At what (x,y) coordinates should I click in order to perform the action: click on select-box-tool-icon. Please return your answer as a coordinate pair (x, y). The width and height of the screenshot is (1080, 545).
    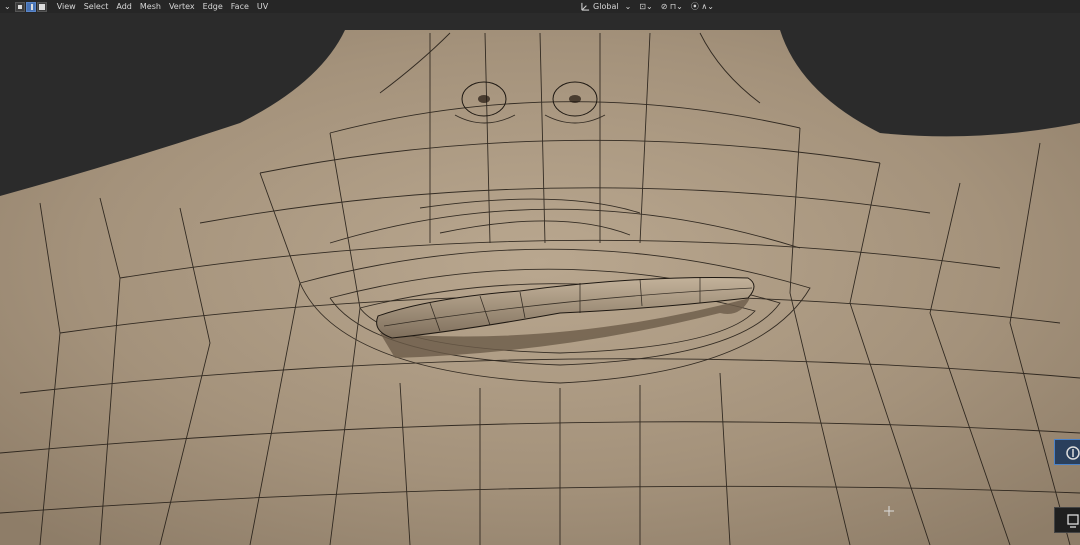
    Looking at the image, I should click on (1067, 520).